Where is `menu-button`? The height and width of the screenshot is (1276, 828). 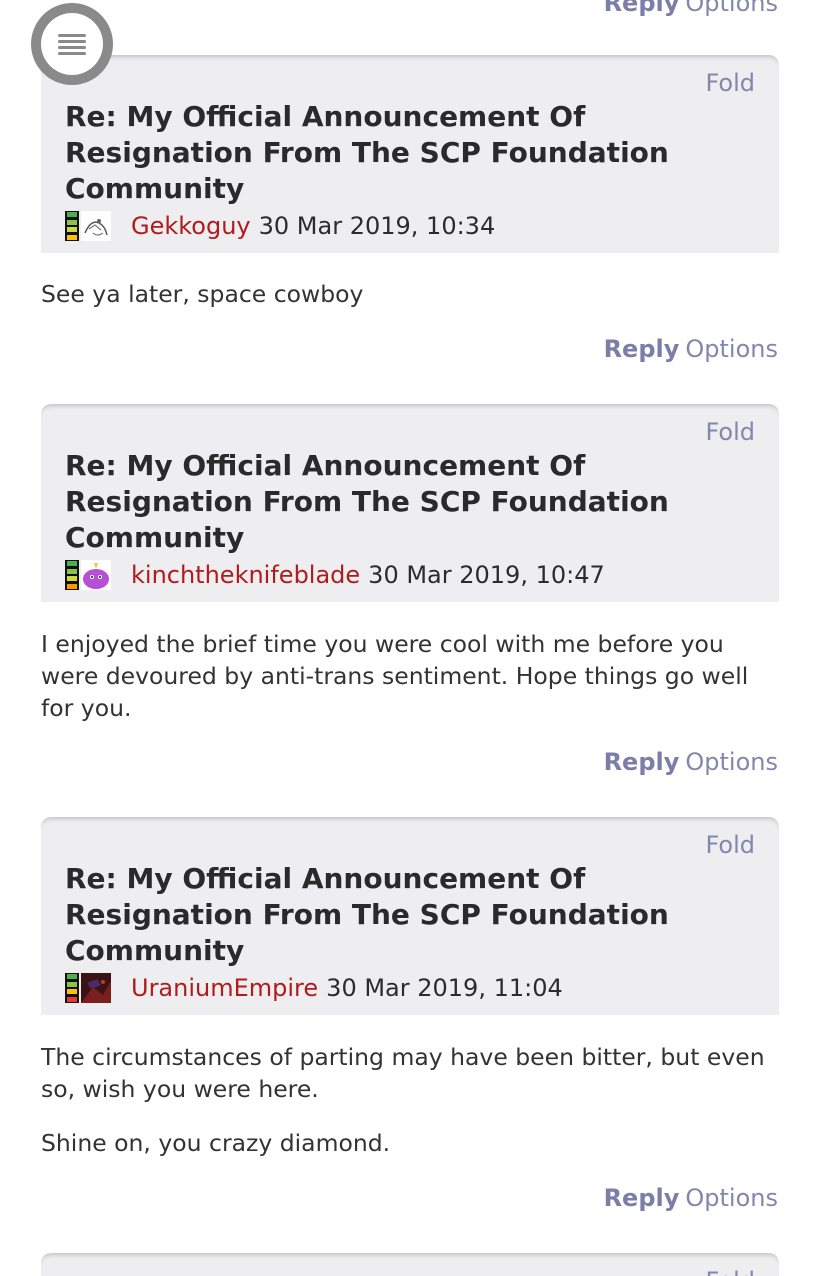 menu-button is located at coordinates (72, 44).